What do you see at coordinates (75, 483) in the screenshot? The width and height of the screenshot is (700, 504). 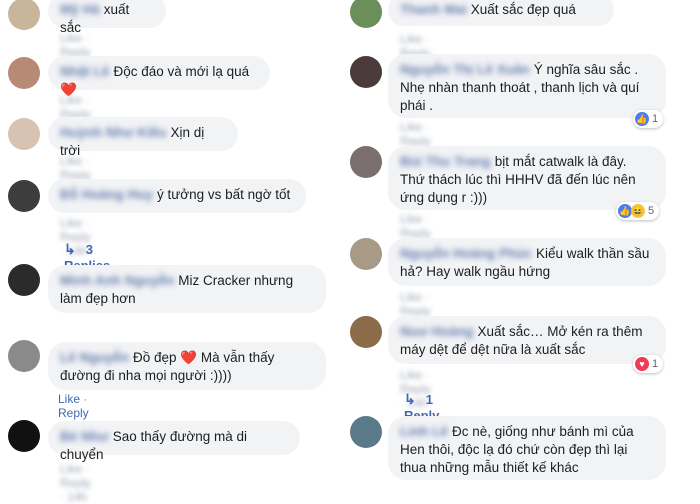 I see `comment-actions: Like · Reply · 14h` at bounding box center [75, 483].